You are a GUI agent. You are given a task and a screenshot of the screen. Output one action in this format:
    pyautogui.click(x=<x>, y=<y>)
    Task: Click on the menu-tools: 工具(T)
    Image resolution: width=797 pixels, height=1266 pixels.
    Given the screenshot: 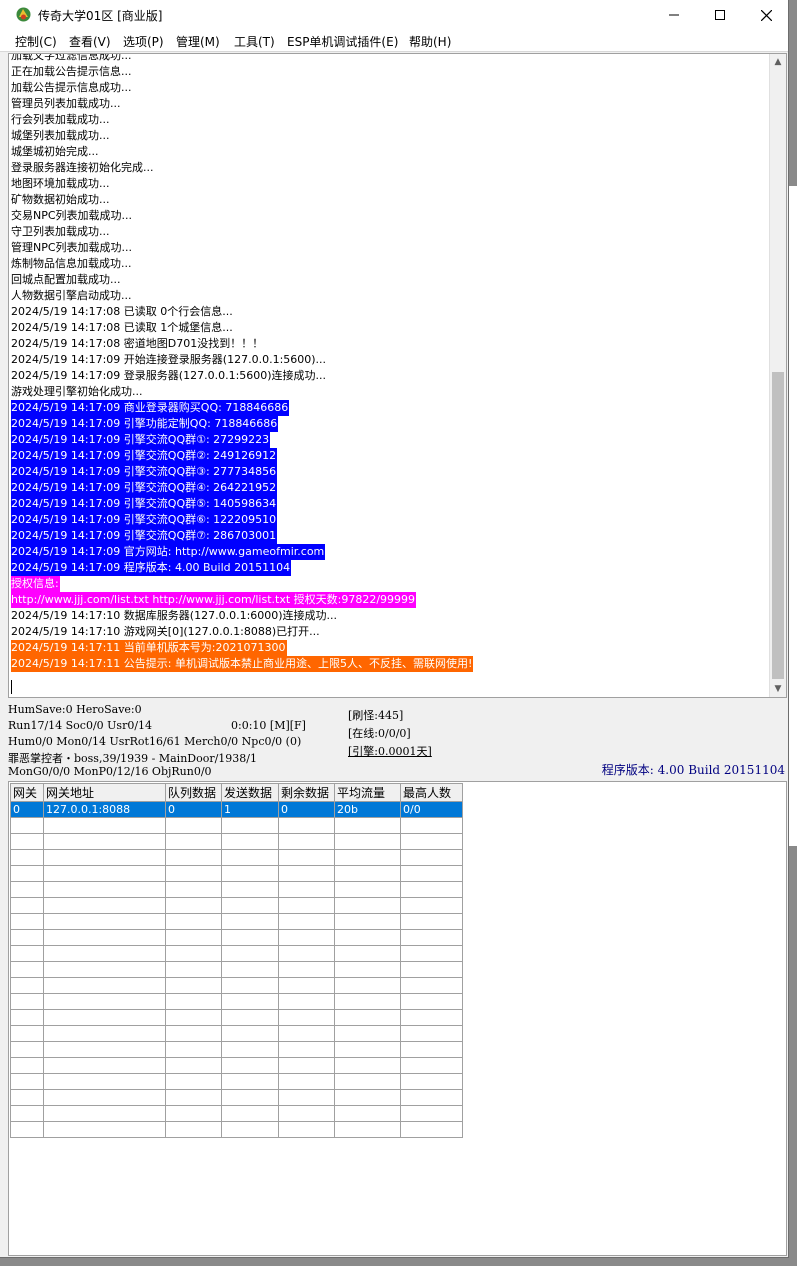 What is the action you would take?
    pyautogui.click(x=254, y=41)
    